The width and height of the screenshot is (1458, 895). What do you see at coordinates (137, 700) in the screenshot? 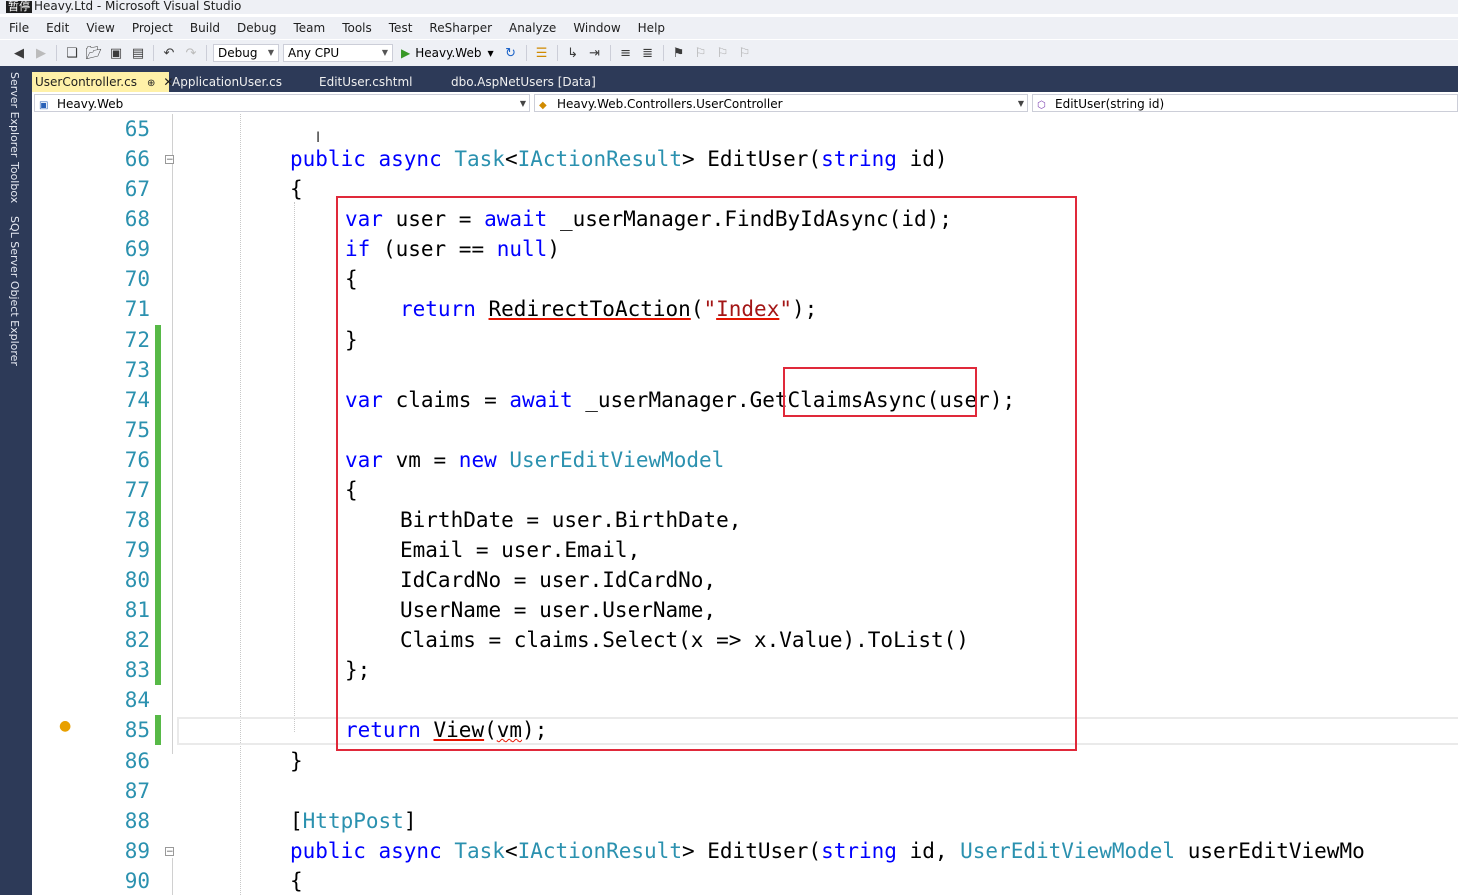
I see `line-number: 84` at bounding box center [137, 700].